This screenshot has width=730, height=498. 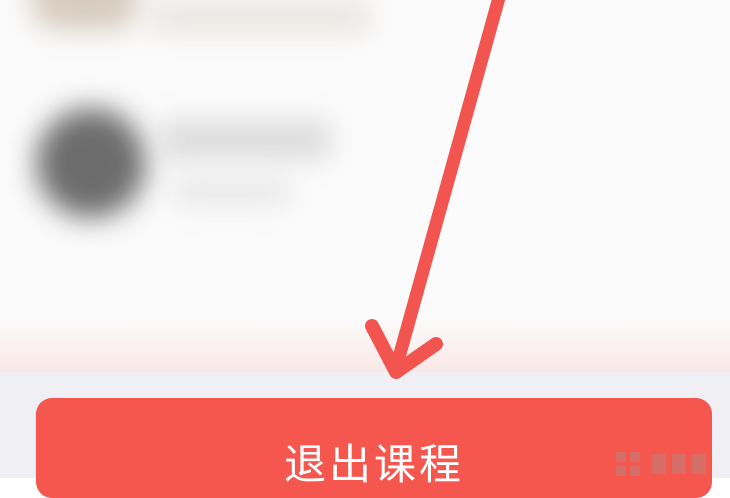 I want to click on blurred-title-text, so click(x=245, y=140).